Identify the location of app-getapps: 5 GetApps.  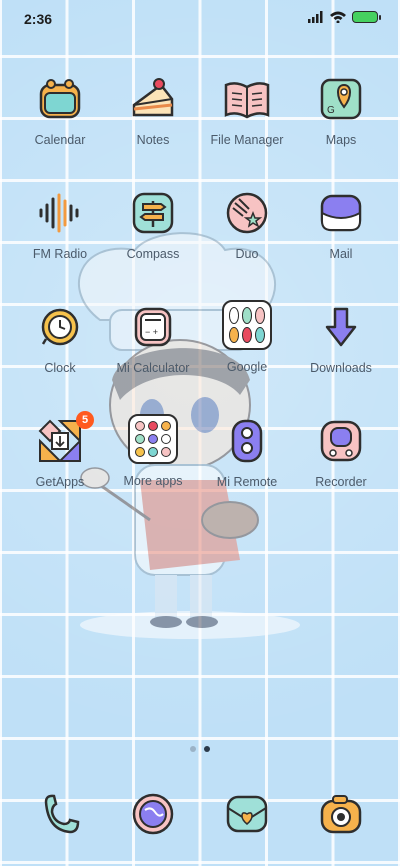
(60, 450).